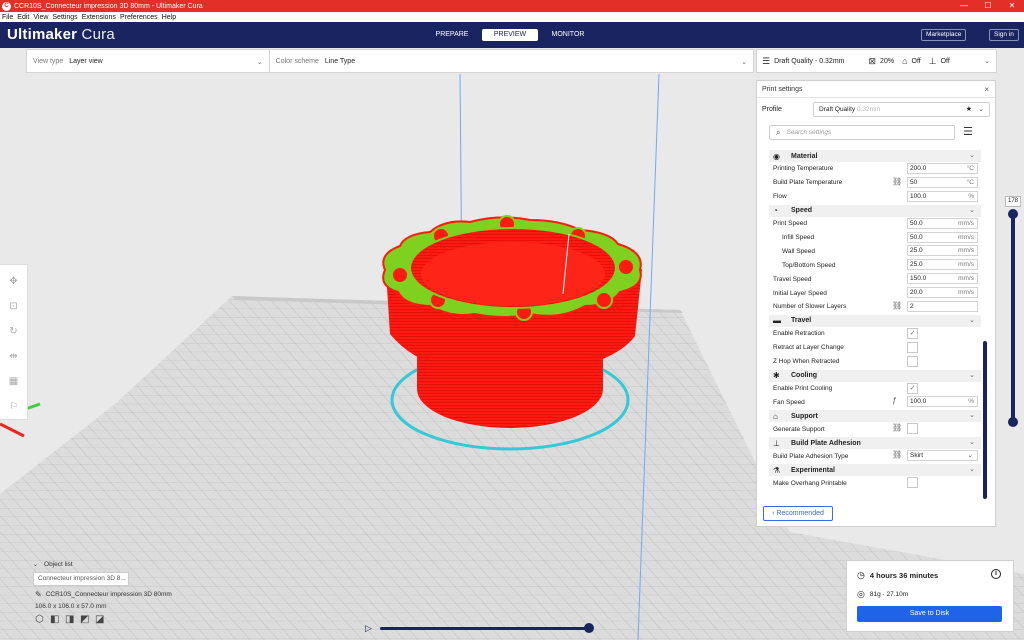 The image size is (1024, 640). Describe the element at coordinates (1004, 35) in the screenshot. I see `sign-in-button: Sign in` at that location.